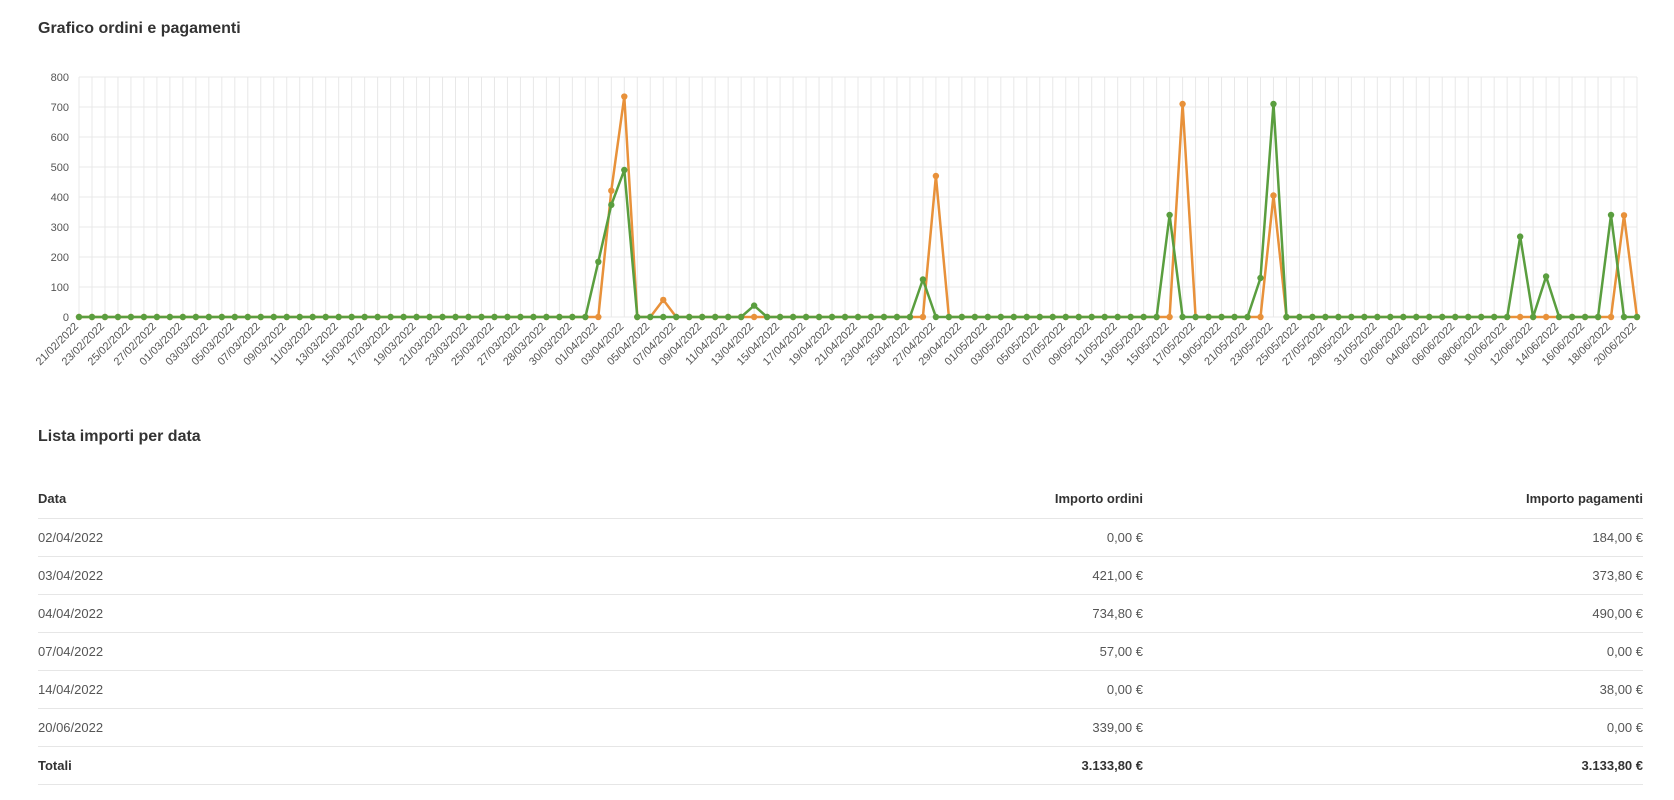  I want to click on cell-orders: 57,00 €, so click(870, 651).